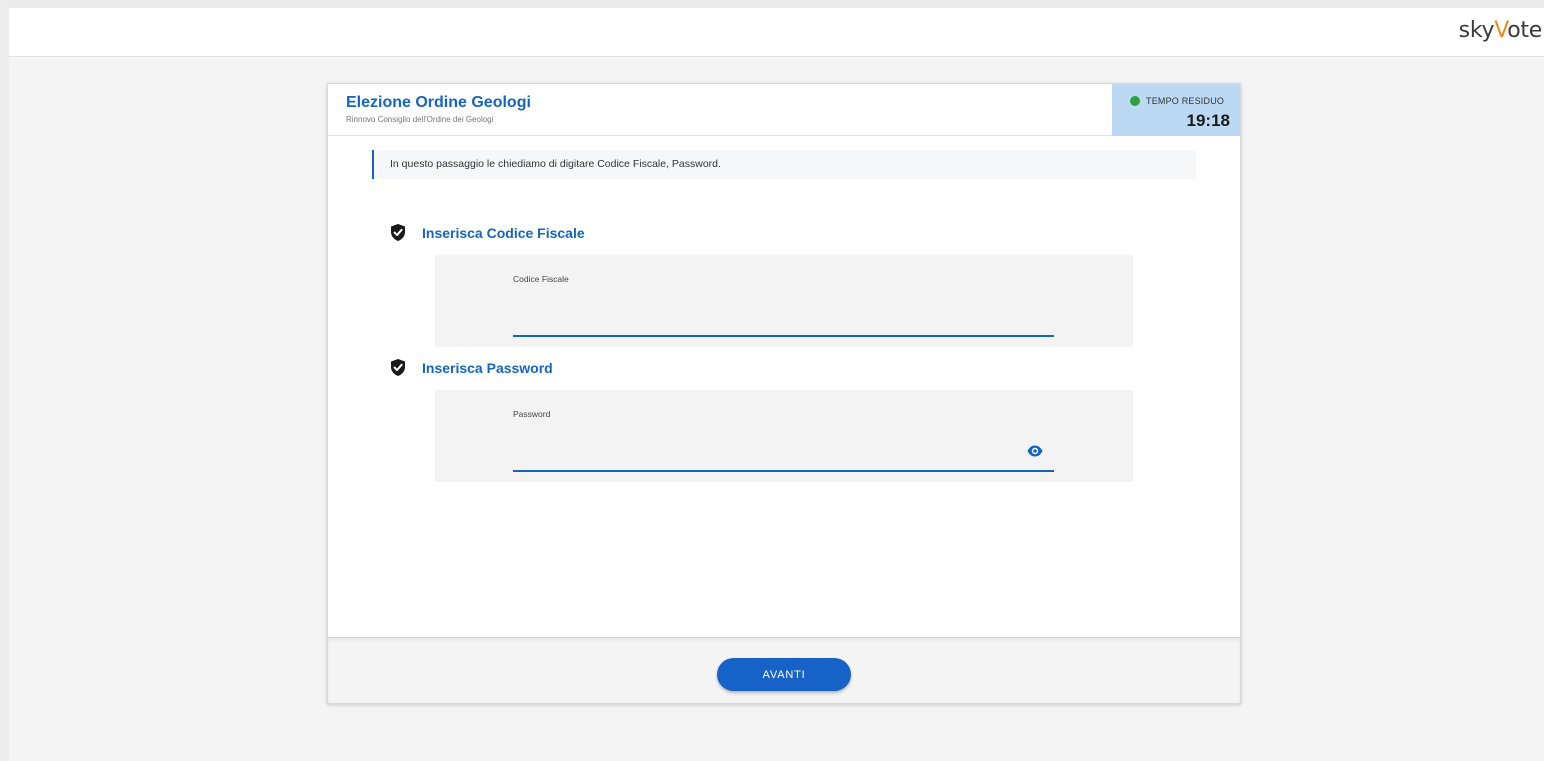 The width and height of the screenshot is (1544, 761). Describe the element at coordinates (1035, 451) in the screenshot. I see `eye-icon` at that location.